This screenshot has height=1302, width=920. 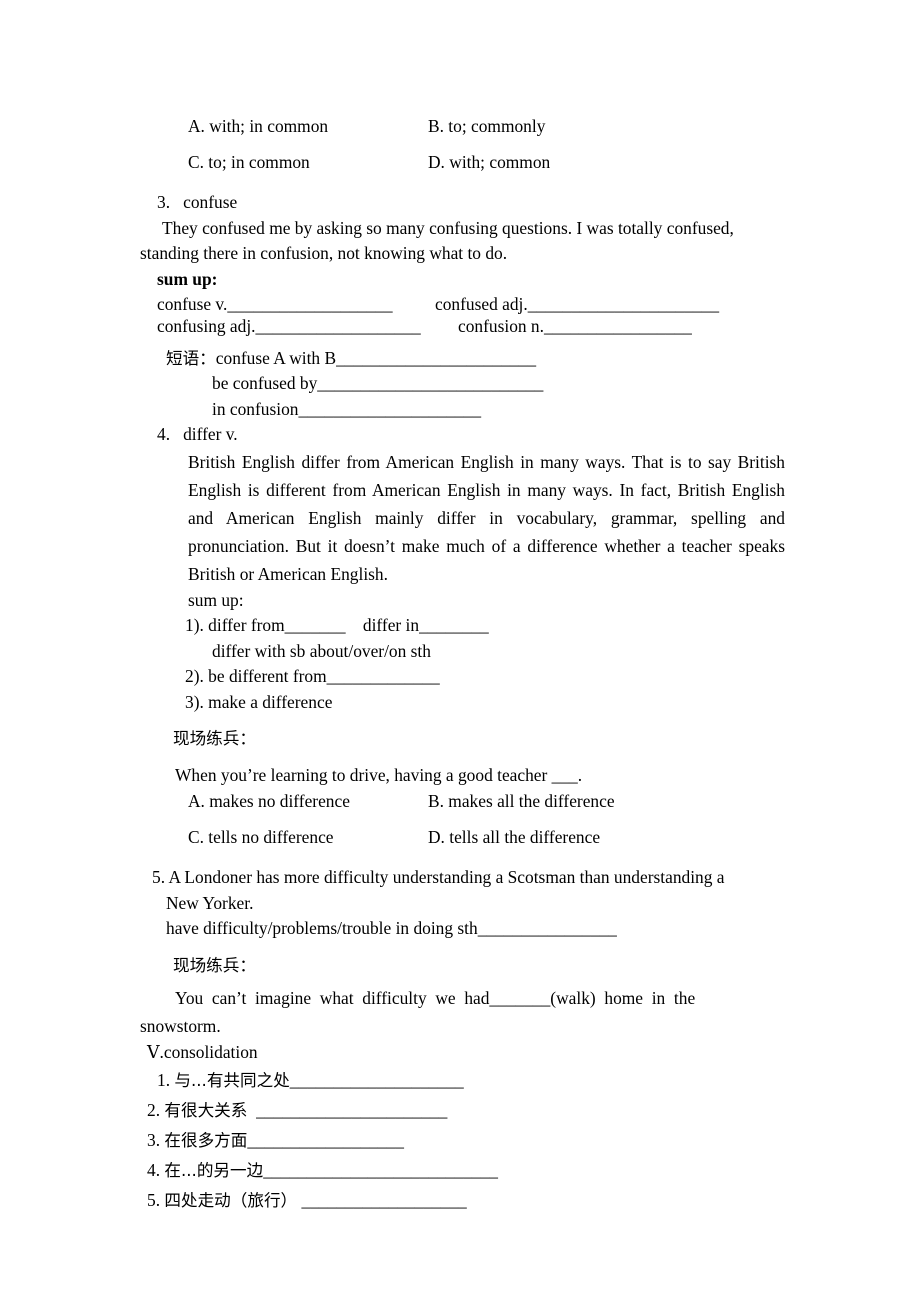 I want to click on practice-option-c: C. tells no difference, so click(x=261, y=837).